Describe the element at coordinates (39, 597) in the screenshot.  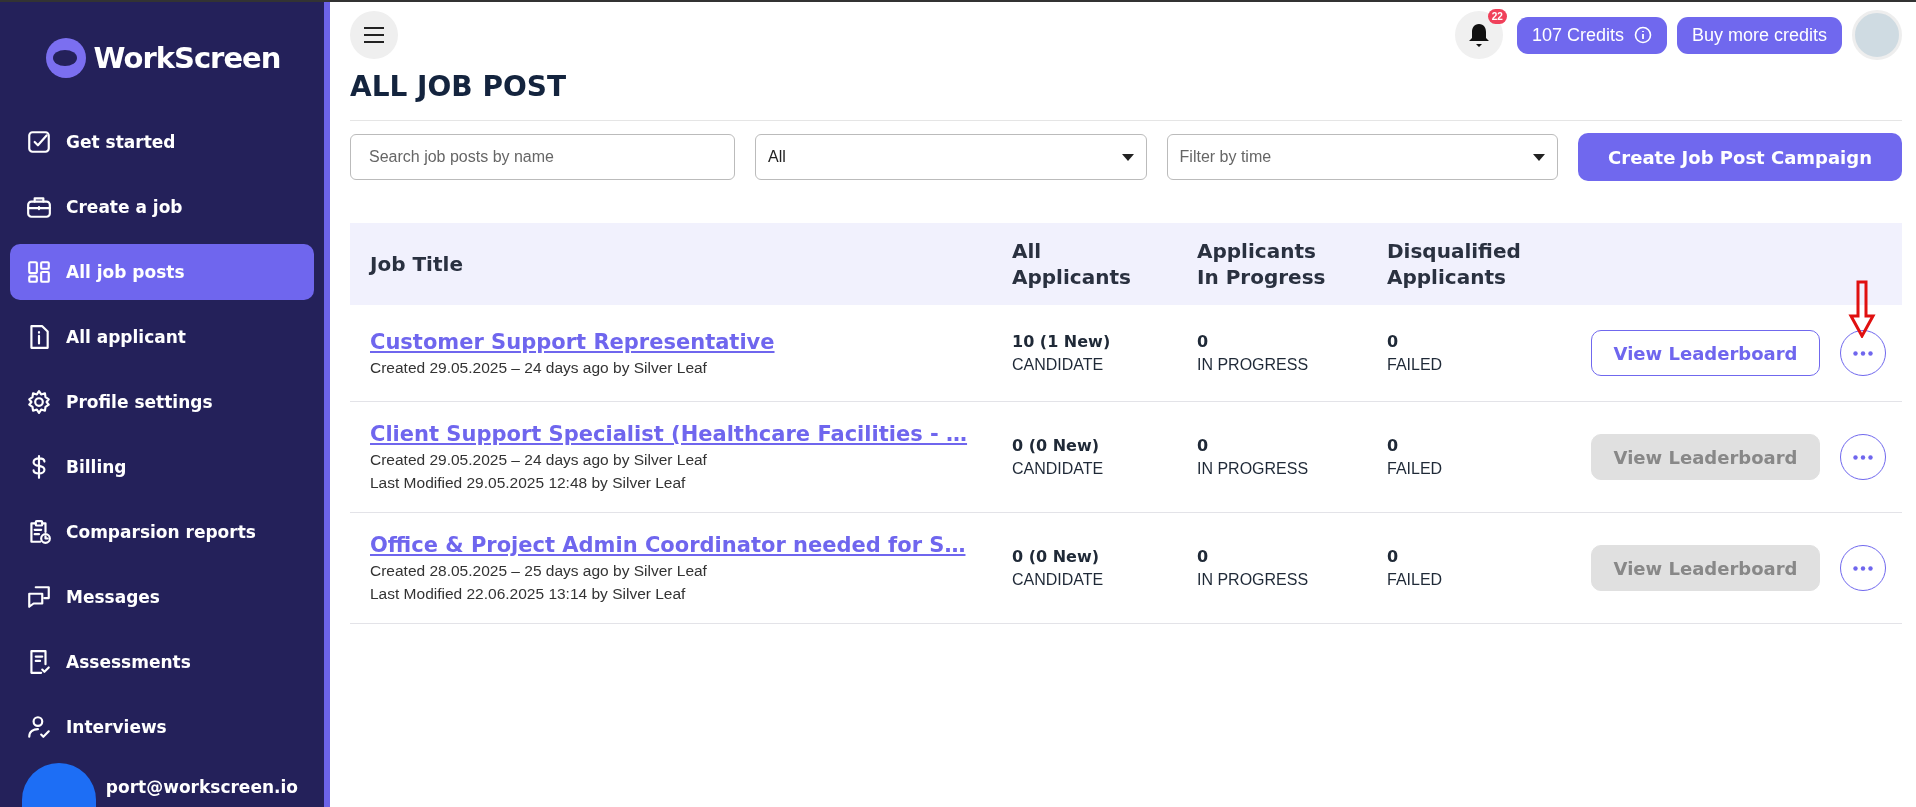
I see `chat-icon` at that location.